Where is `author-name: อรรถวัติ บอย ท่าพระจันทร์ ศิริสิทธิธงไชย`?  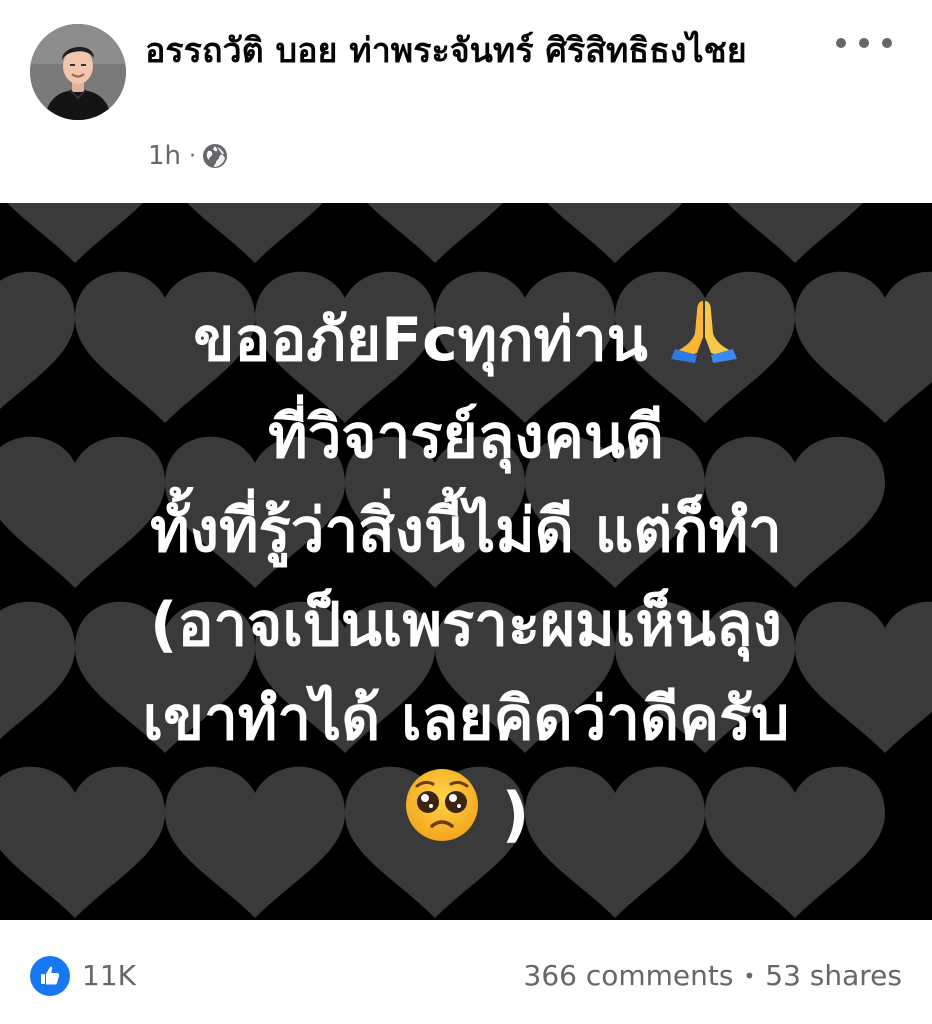
author-name: อรรถวัติ บอย ท่าพระจันทร์ ศิริสิทธิธงไชย is located at coordinates (475, 51).